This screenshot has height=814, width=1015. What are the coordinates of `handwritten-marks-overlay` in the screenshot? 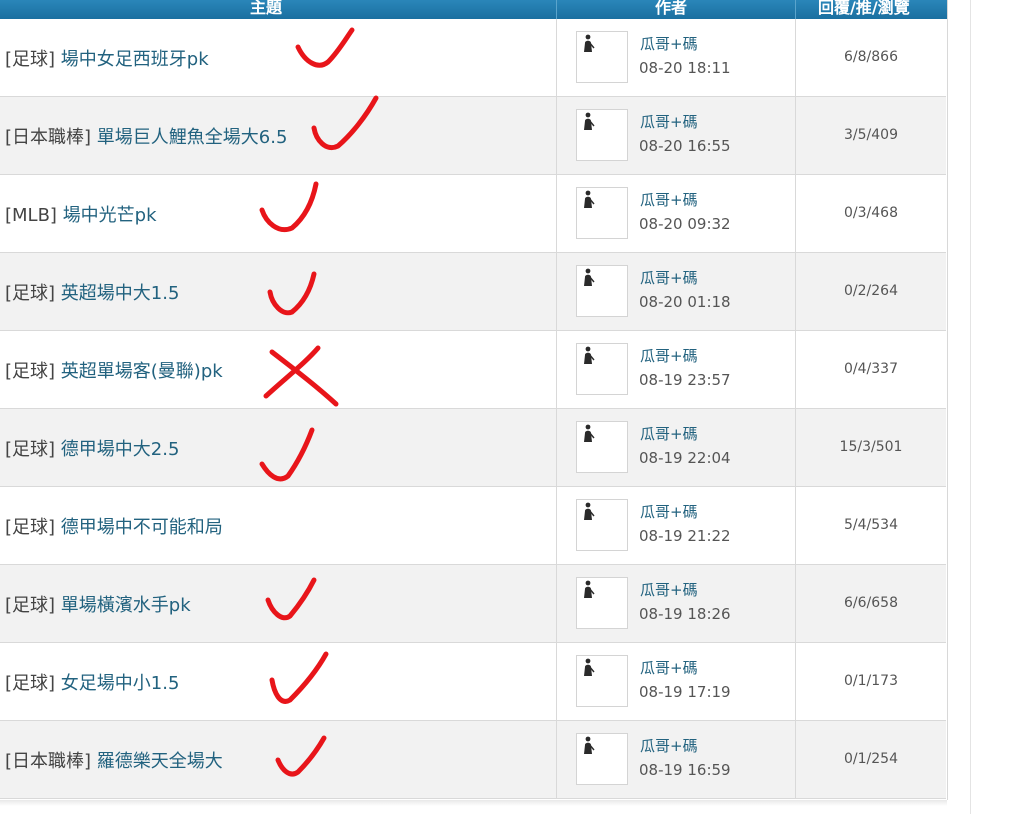 It's located at (319, 402).